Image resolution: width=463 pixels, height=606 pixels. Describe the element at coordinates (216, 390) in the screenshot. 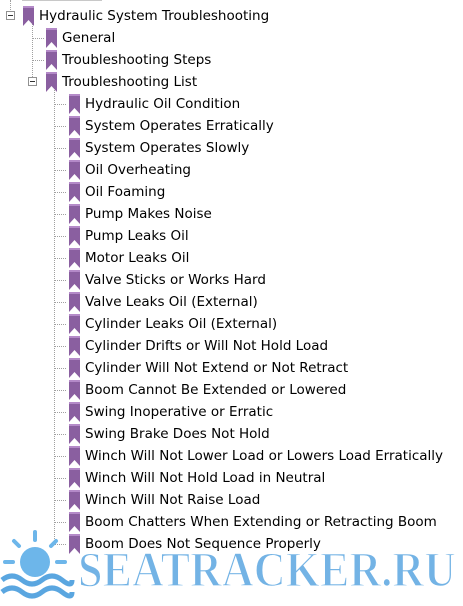

I see `tree-item-label: Boom Cannot Be Extended or Lowered` at that location.